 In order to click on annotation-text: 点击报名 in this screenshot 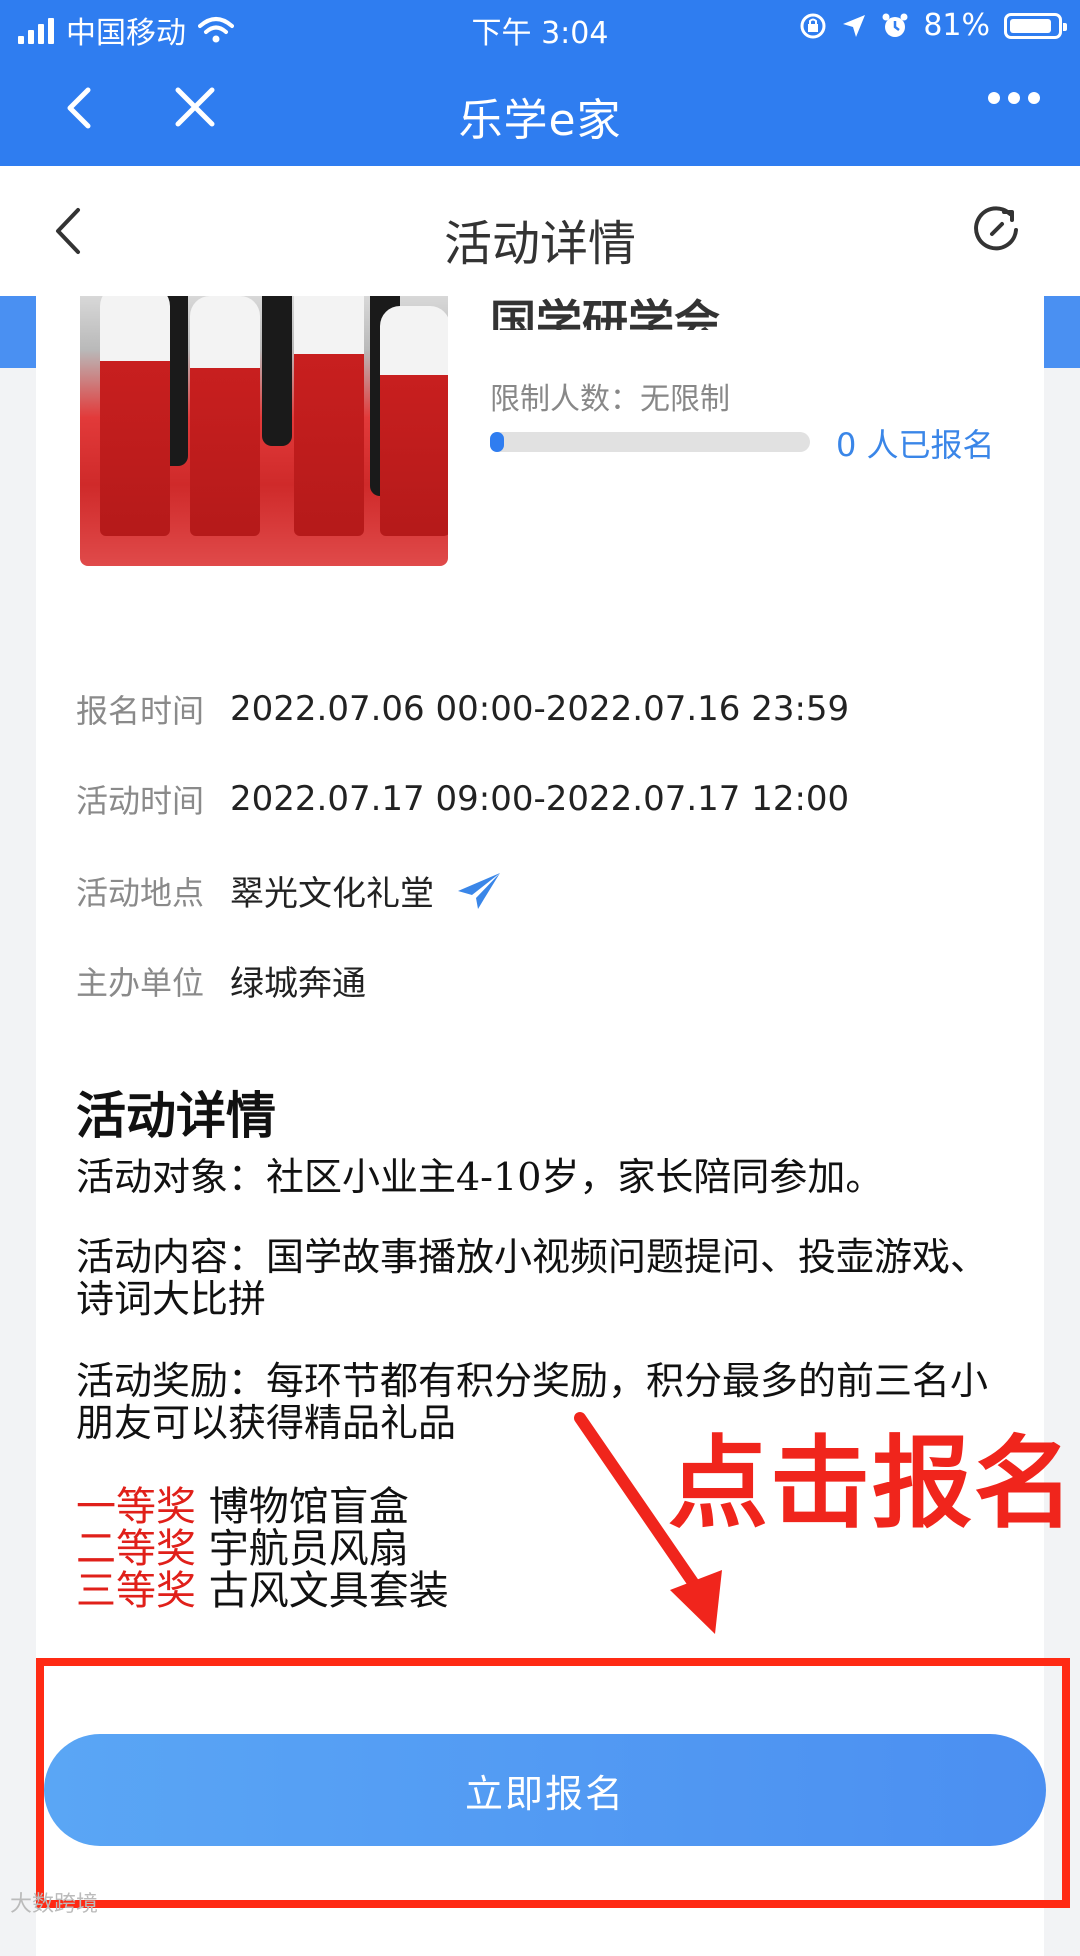, I will do `click(872, 1483)`.